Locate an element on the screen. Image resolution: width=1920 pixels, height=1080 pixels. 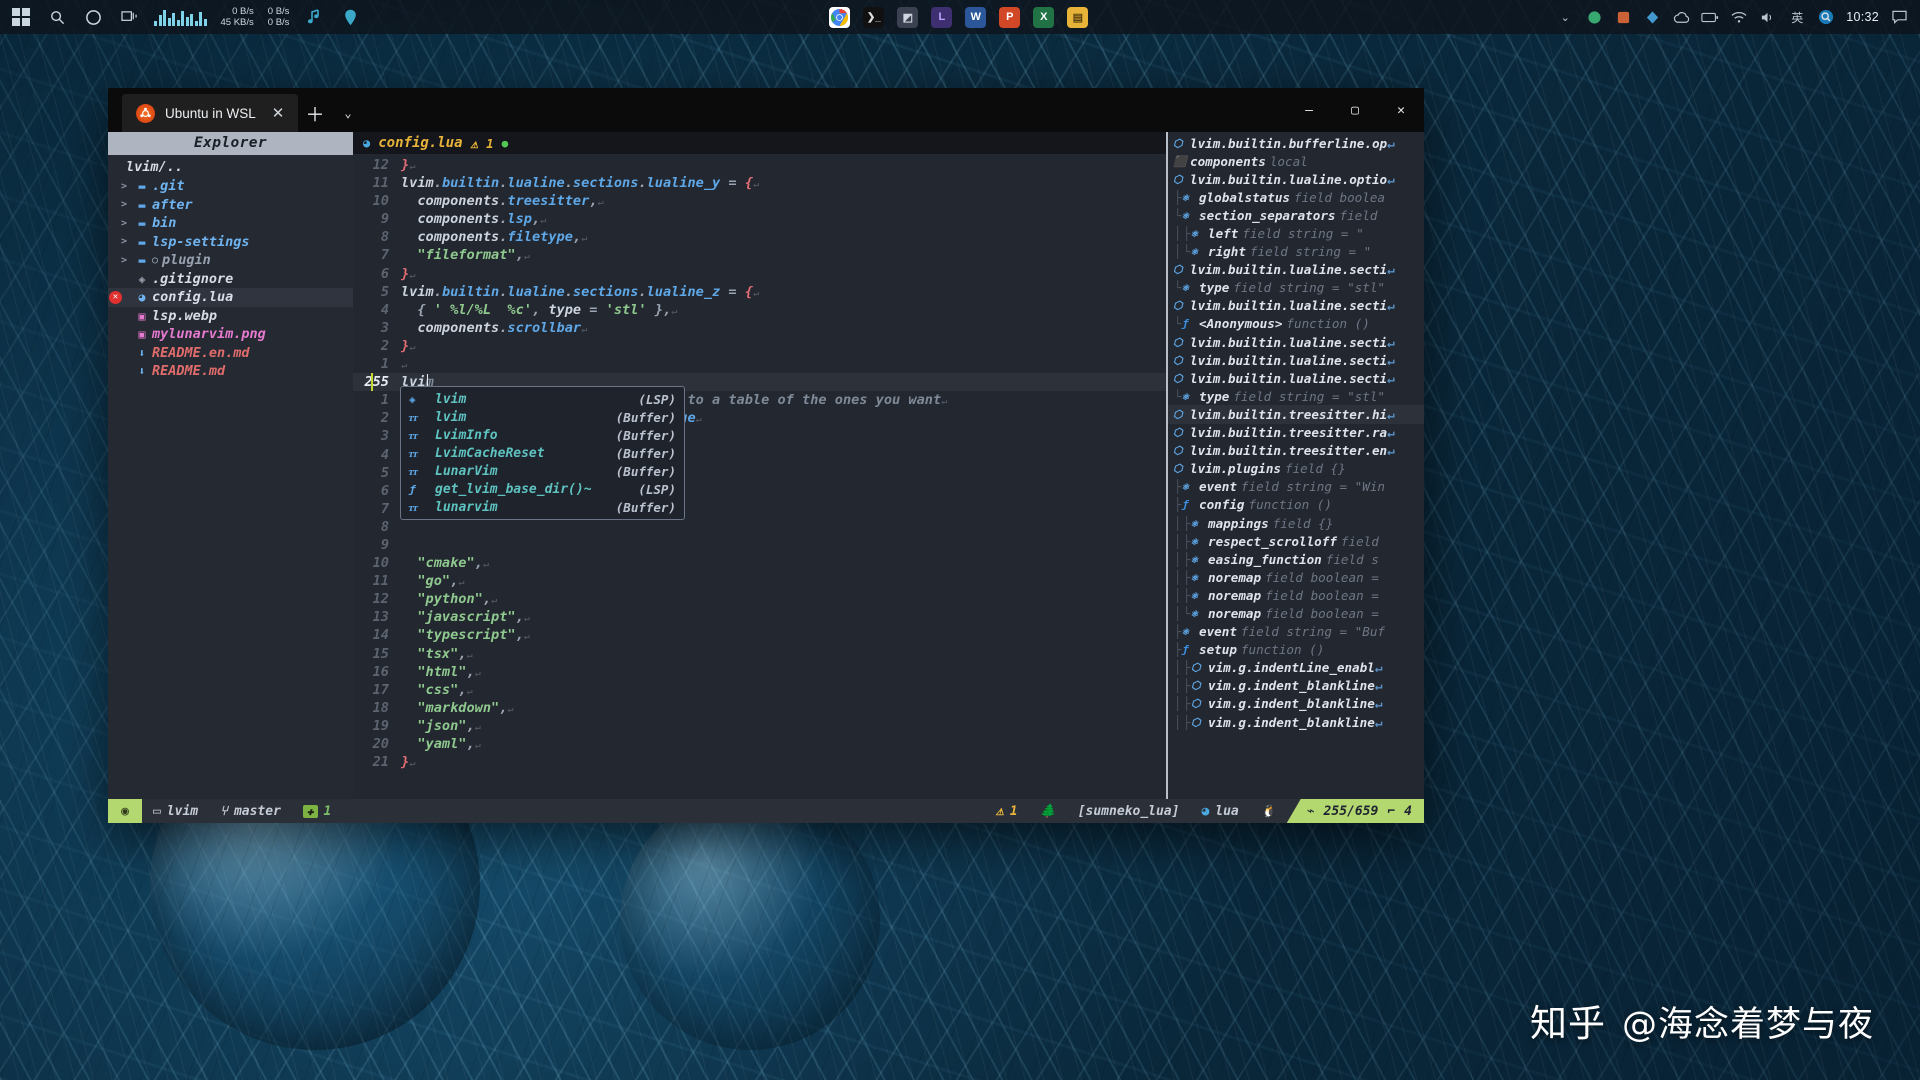
line-number: 16 is located at coordinates (380, 671).